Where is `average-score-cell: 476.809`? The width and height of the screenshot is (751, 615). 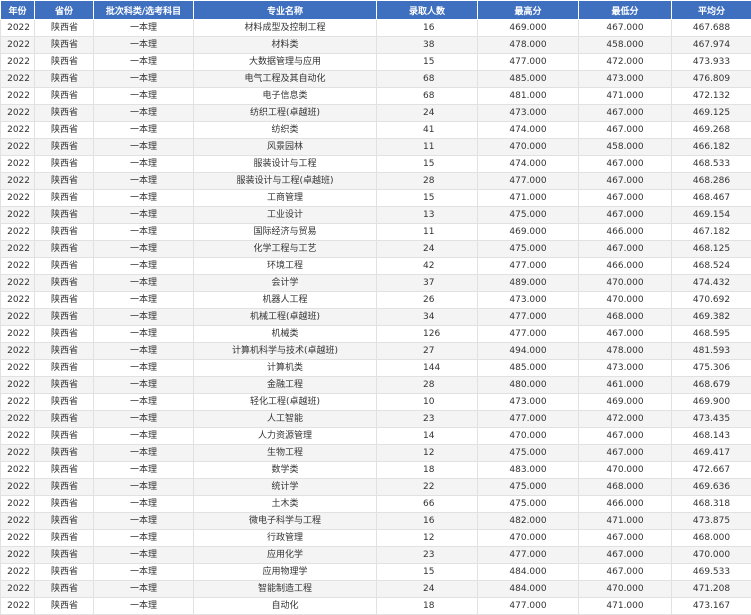
average-score-cell: 476.809 is located at coordinates (711, 79).